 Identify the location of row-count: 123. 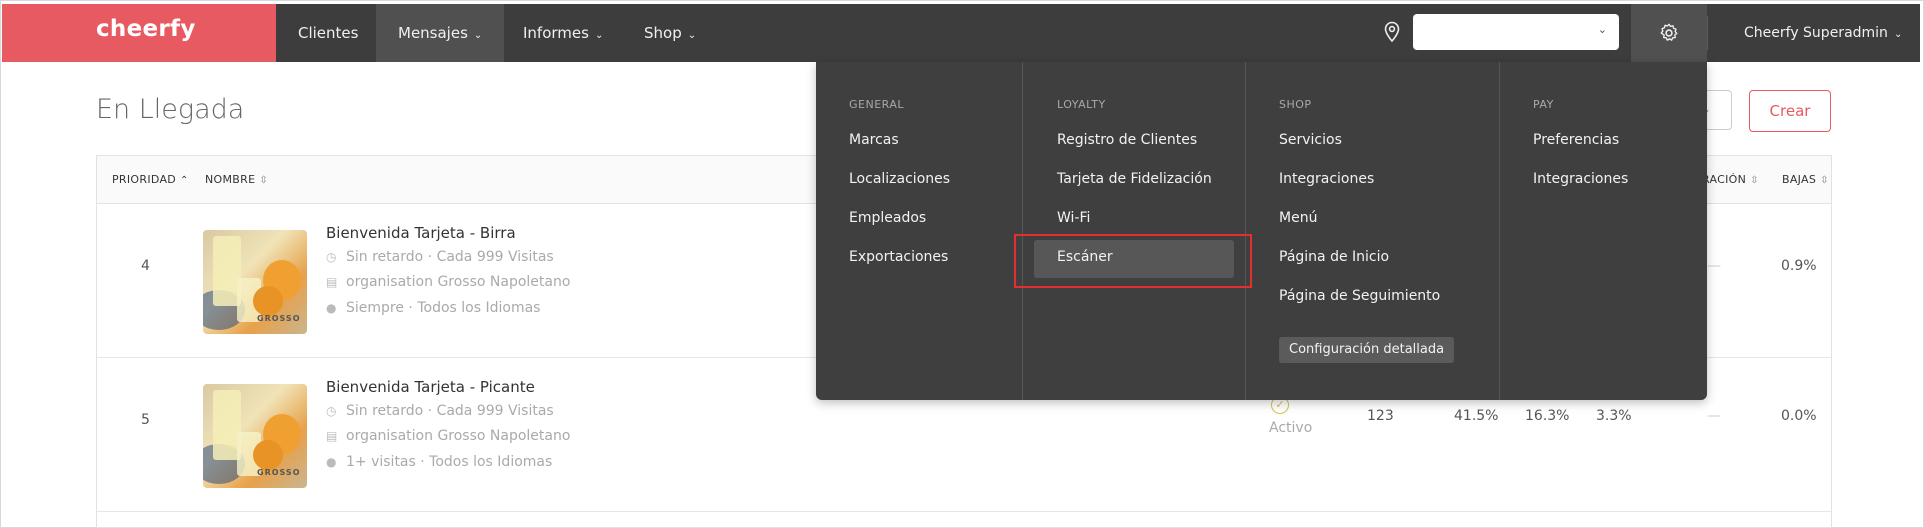
(1380, 416).